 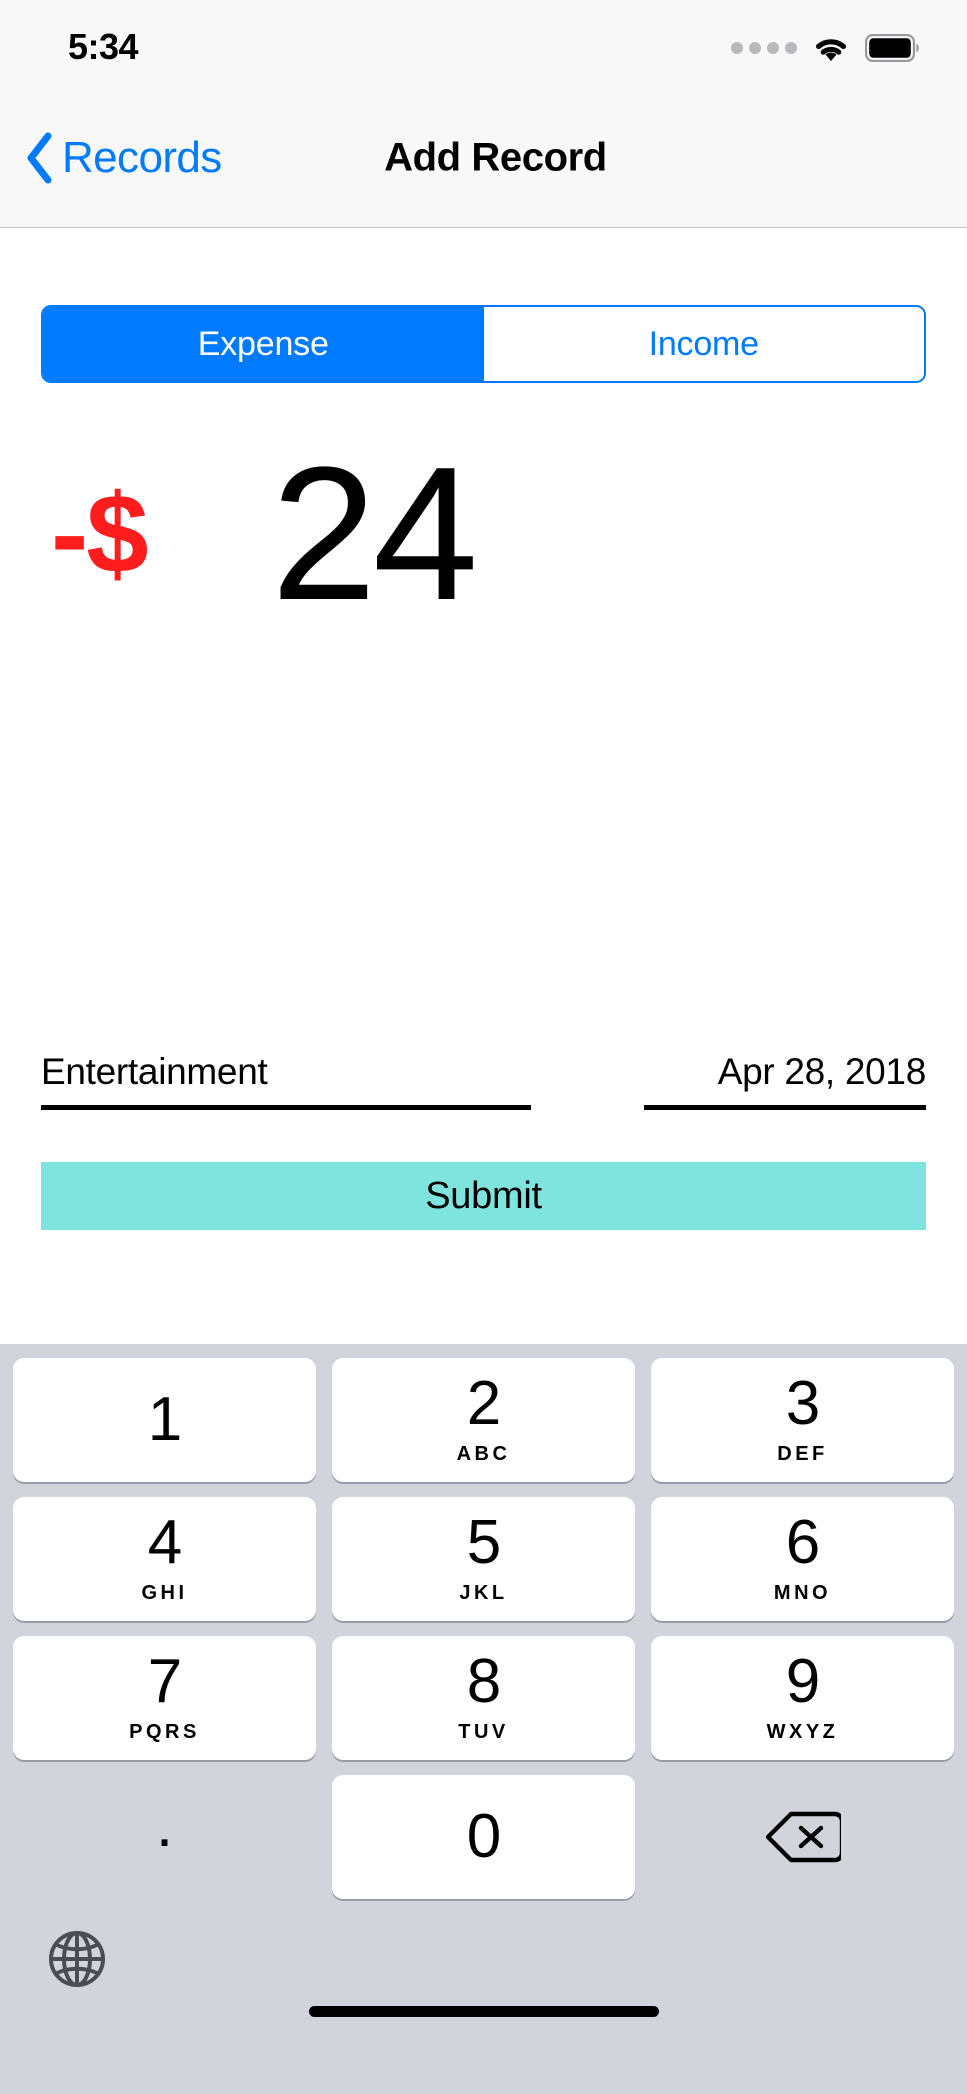 I want to click on category-field-value: Entertainment, so click(x=286, y=1072).